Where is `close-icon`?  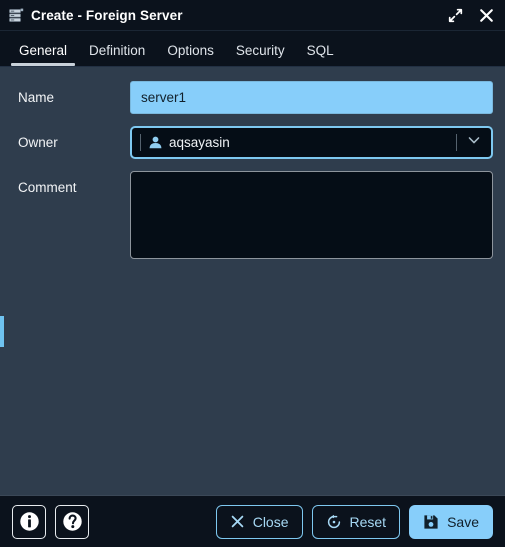 close-icon is located at coordinates (486, 15).